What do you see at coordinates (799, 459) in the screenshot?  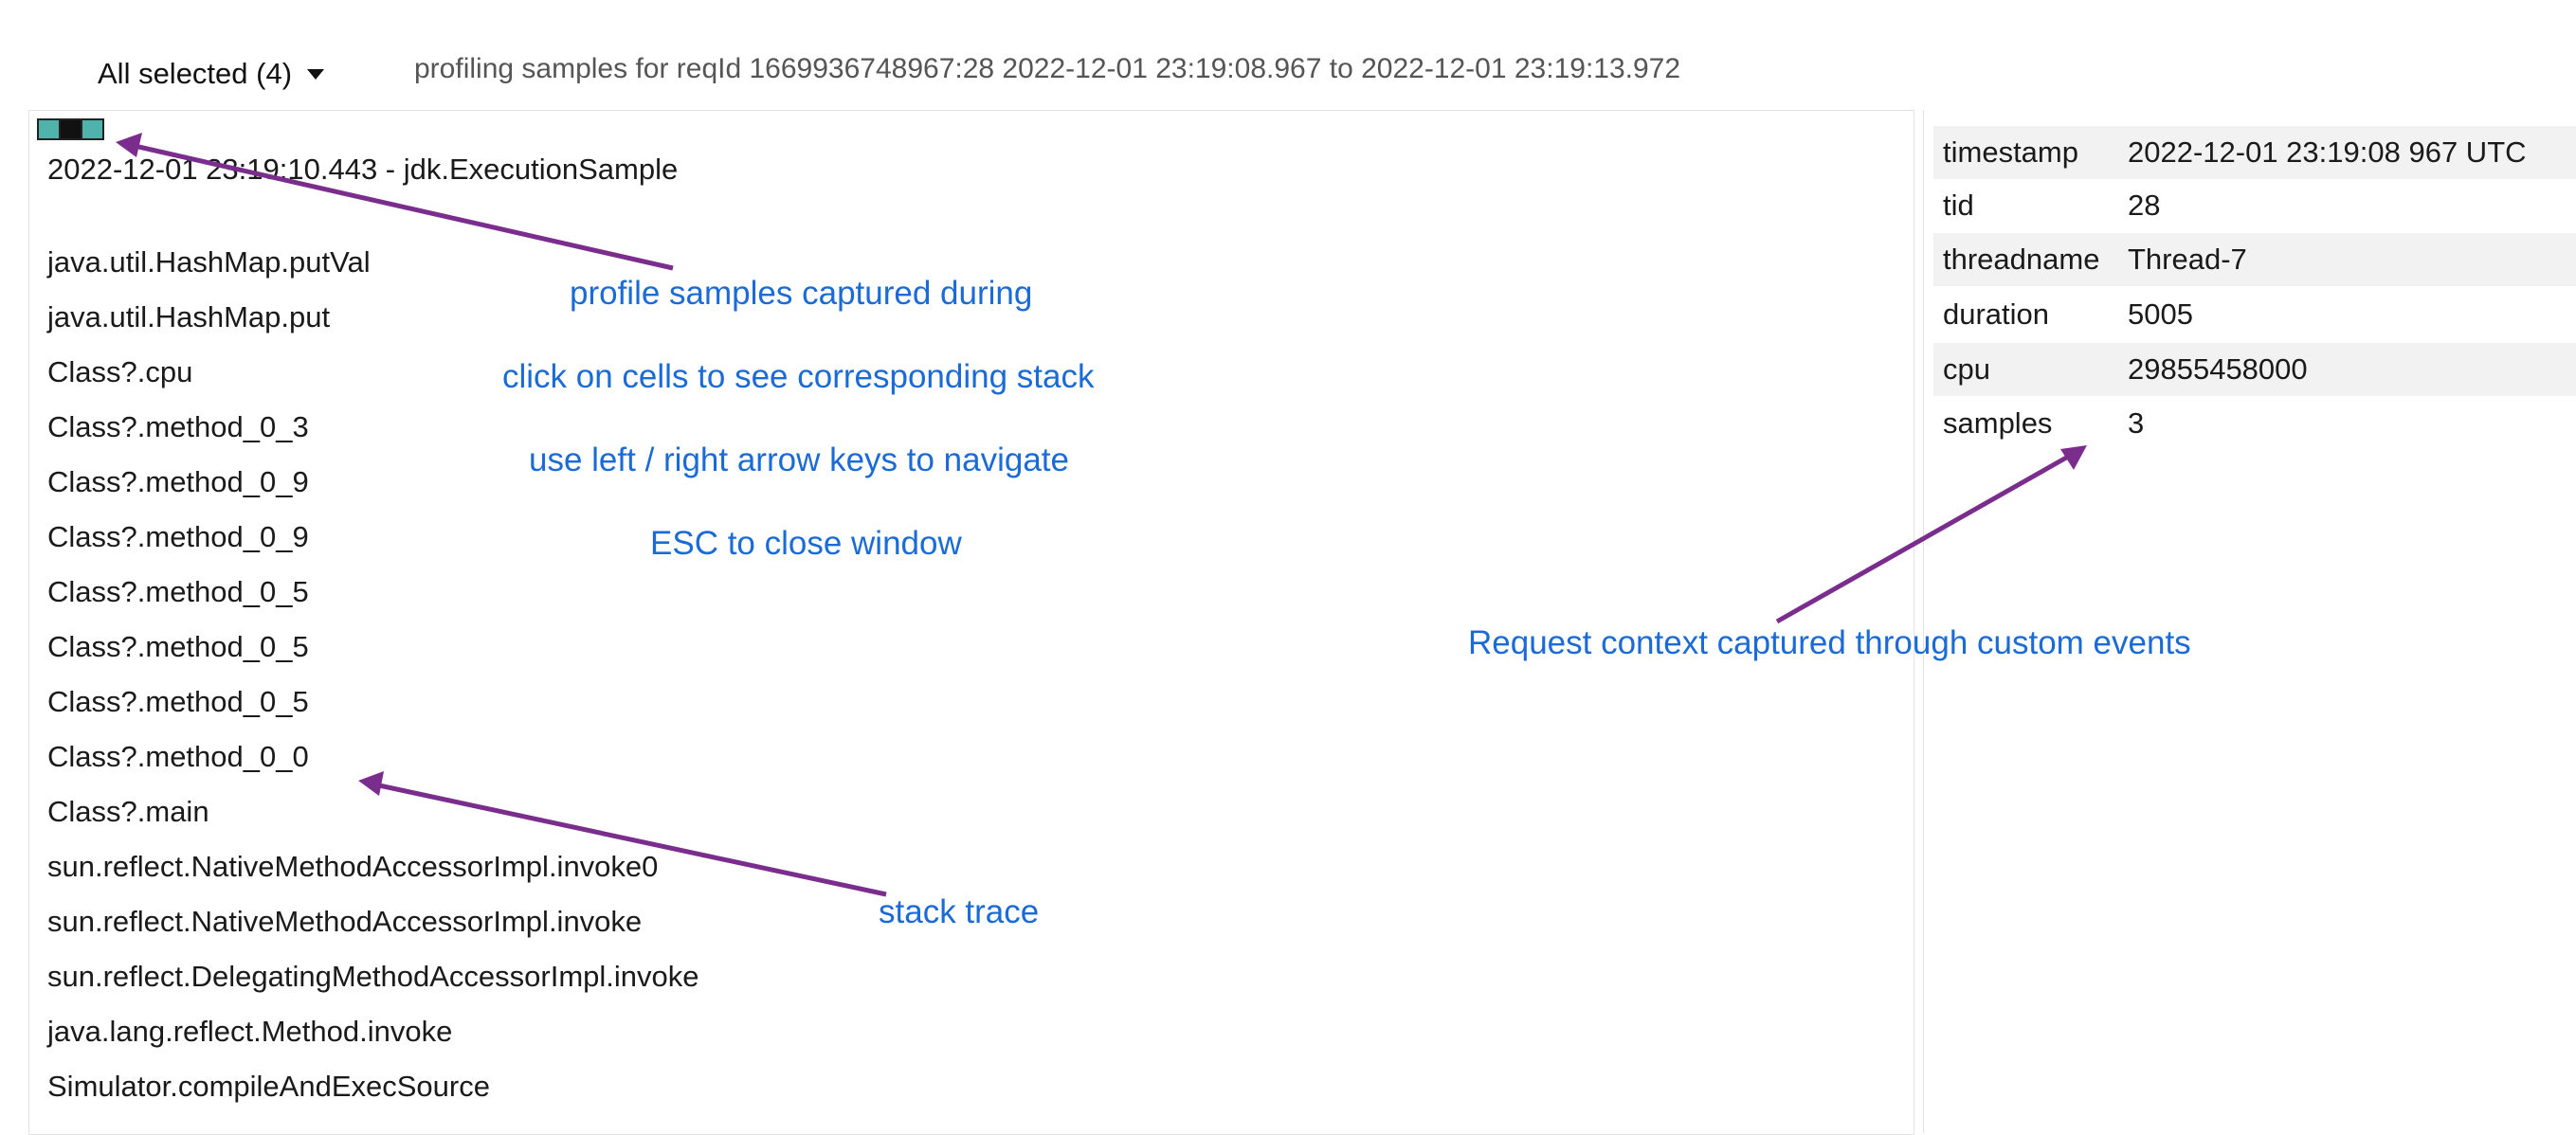 I see `annotation-arrow-keys: use left / right arrow keys to navigate` at bounding box center [799, 459].